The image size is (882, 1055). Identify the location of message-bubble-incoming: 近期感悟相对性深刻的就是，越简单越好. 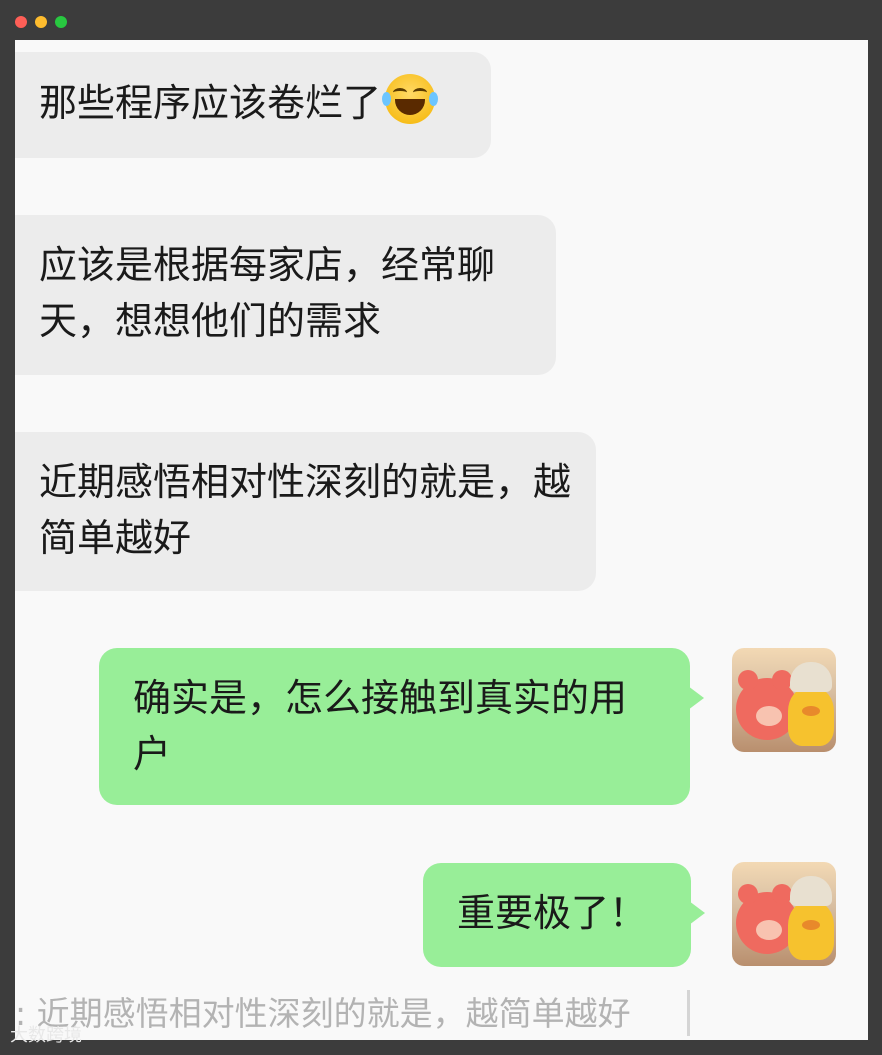
(305, 511).